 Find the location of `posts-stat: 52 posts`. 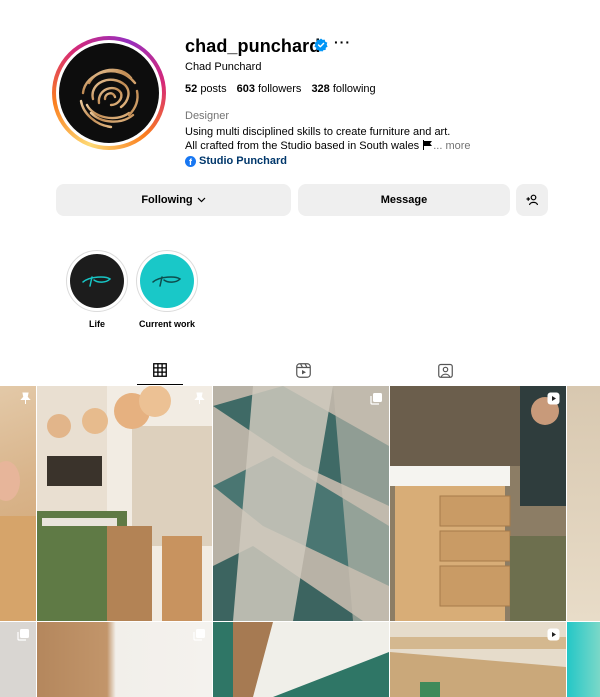

posts-stat: 52 posts is located at coordinates (206, 89).